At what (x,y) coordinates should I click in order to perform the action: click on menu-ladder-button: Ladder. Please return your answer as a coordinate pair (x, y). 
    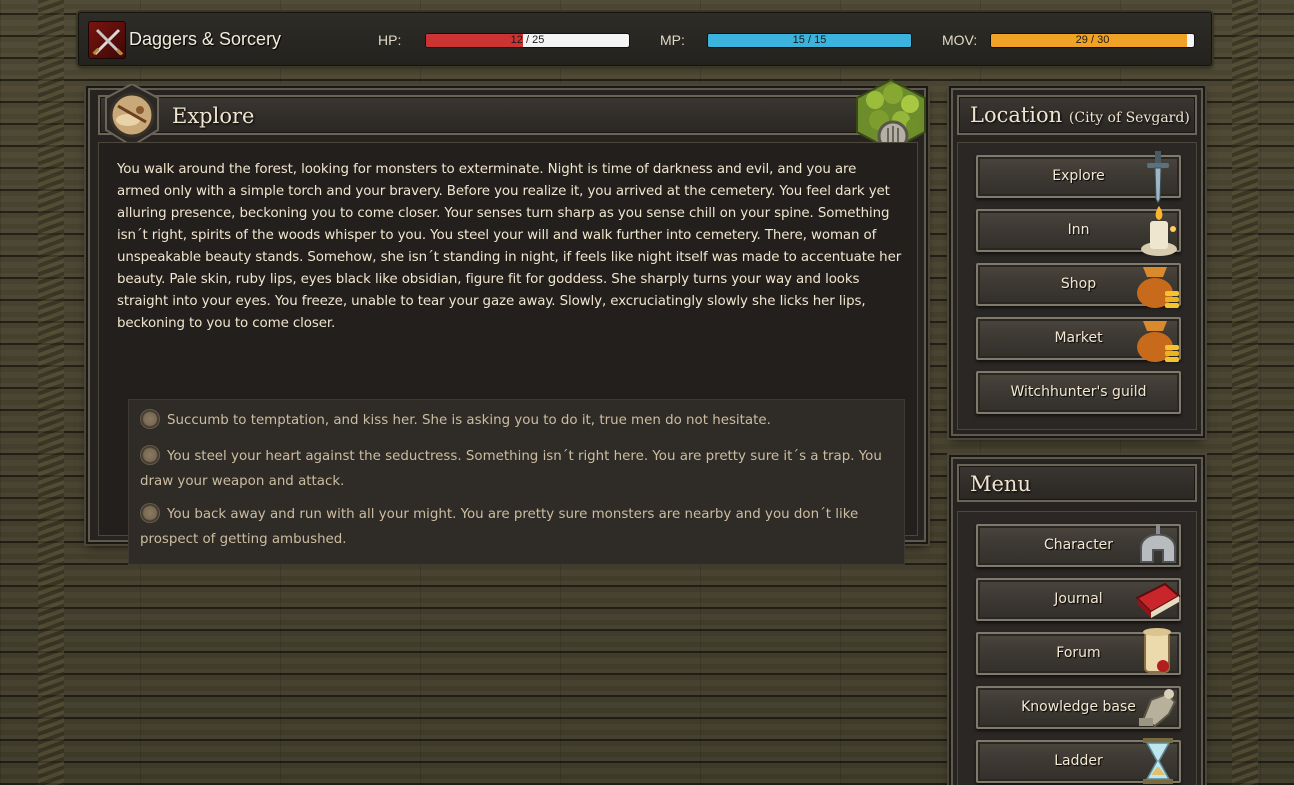
    Looking at the image, I should click on (1078, 761).